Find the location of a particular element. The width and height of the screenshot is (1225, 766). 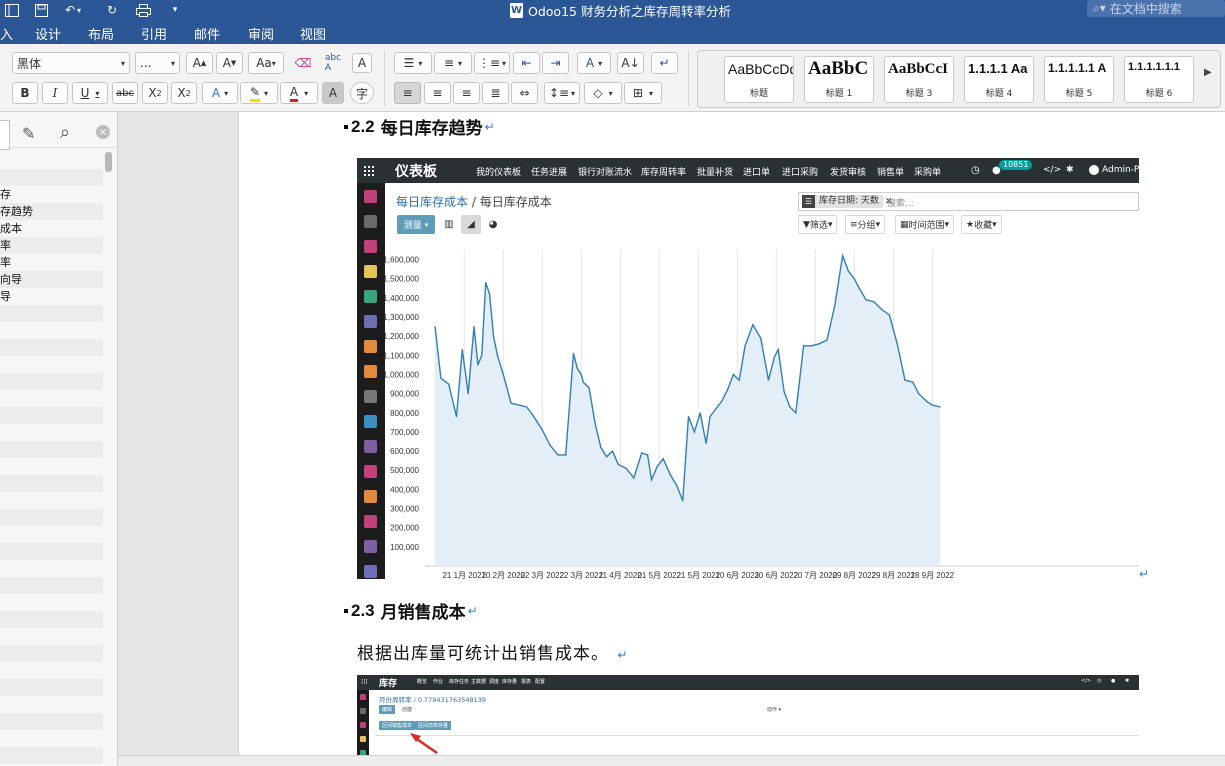

sidebar-toggle-icon is located at coordinates (12, 10).